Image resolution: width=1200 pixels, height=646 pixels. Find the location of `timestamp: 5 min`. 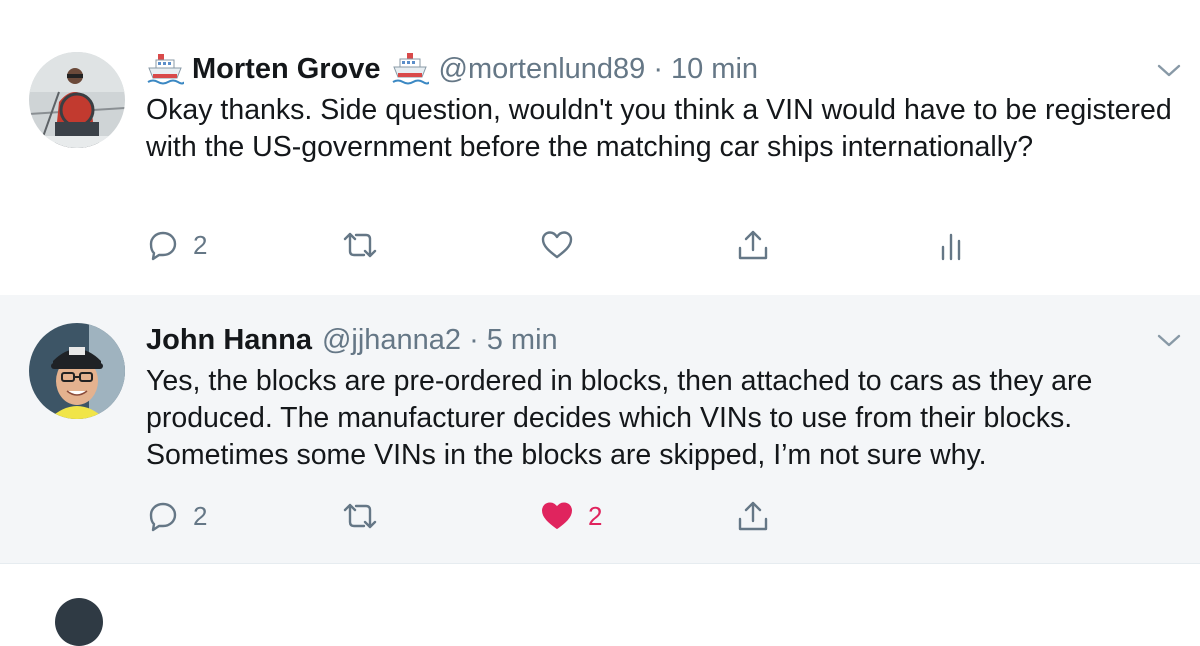

timestamp: 5 min is located at coordinates (522, 340).